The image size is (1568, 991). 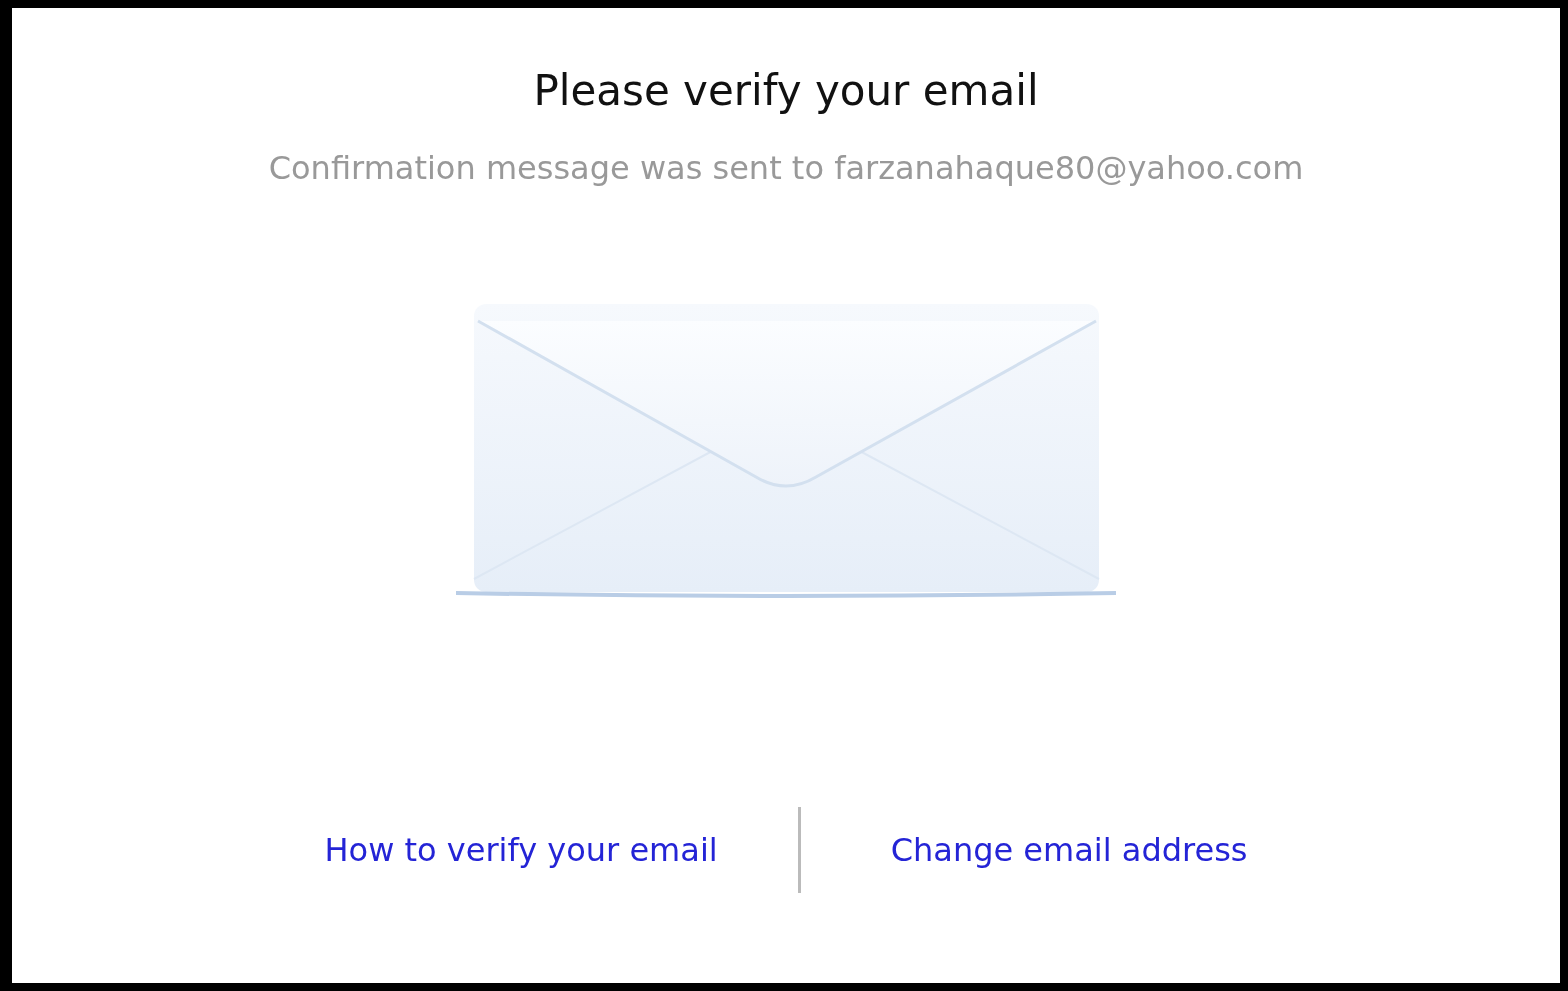 I want to click on change-email-link: Change email address, so click(x=1069, y=850).